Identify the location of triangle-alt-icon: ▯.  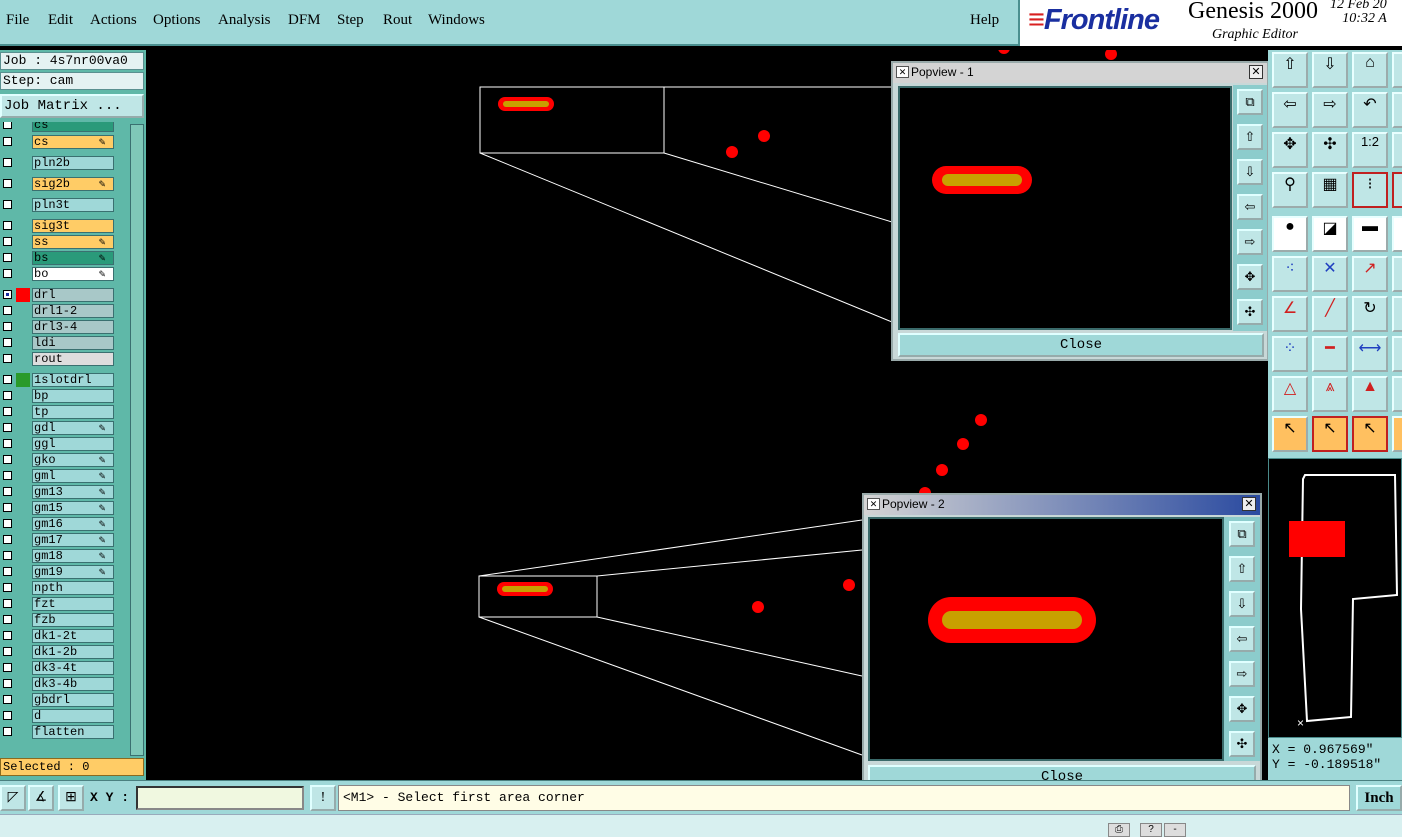
(1397, 394).